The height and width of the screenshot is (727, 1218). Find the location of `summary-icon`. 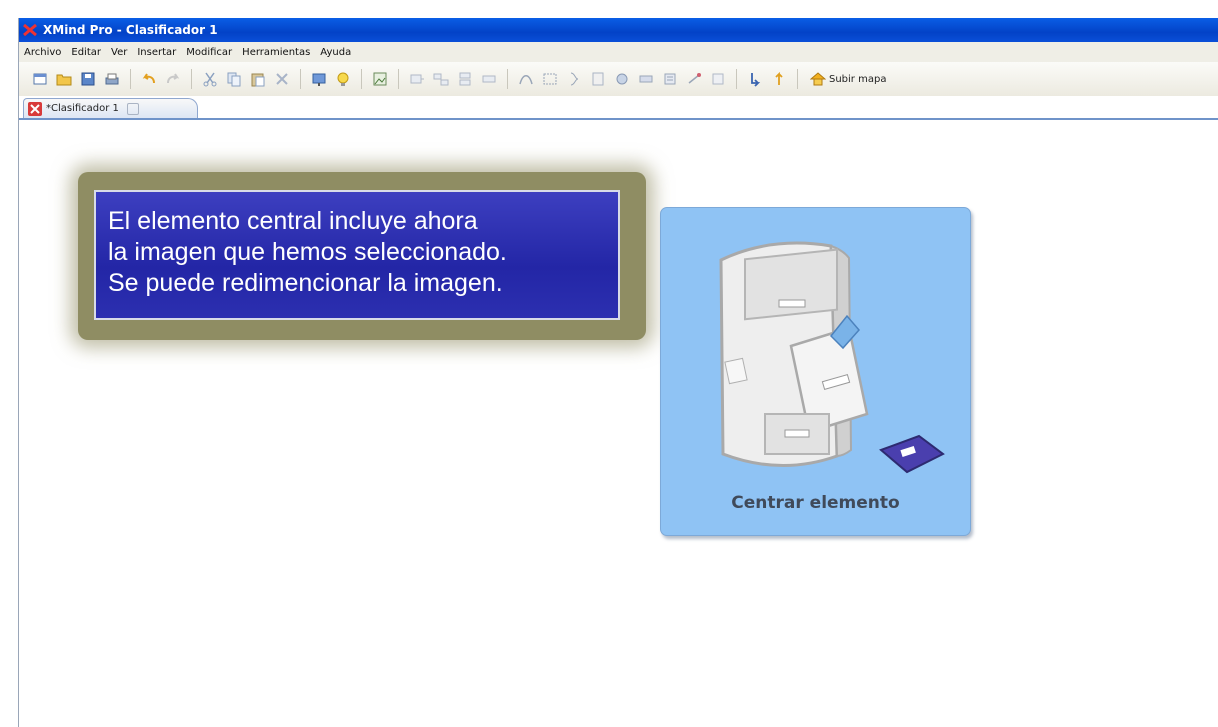

summary-icon is located at coordinates (574, 79).